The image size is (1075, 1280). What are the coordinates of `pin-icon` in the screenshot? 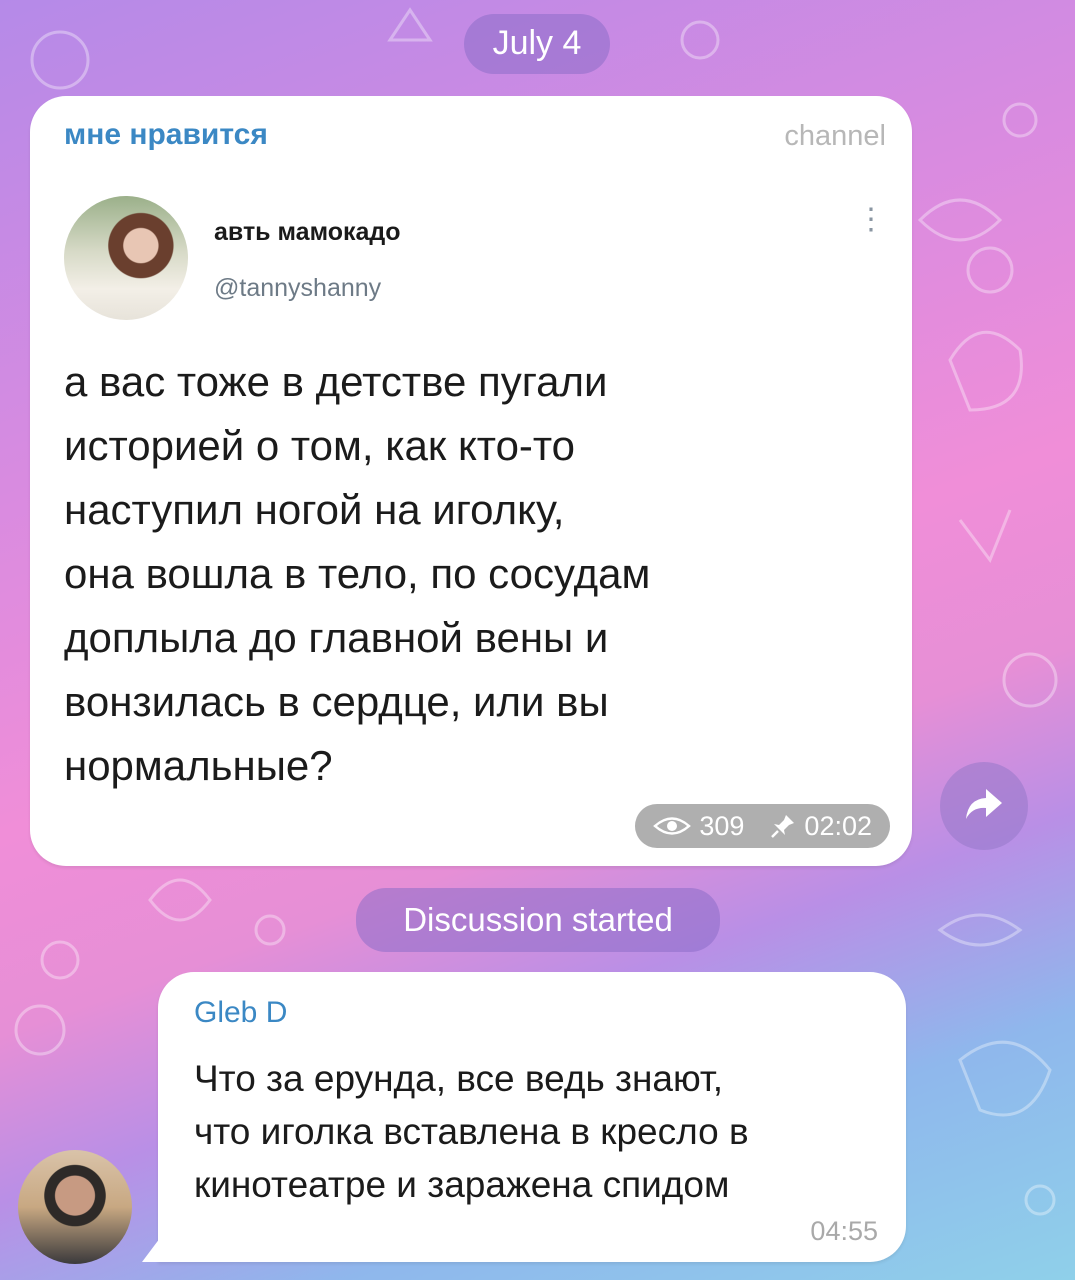 It's located at (783, 826).